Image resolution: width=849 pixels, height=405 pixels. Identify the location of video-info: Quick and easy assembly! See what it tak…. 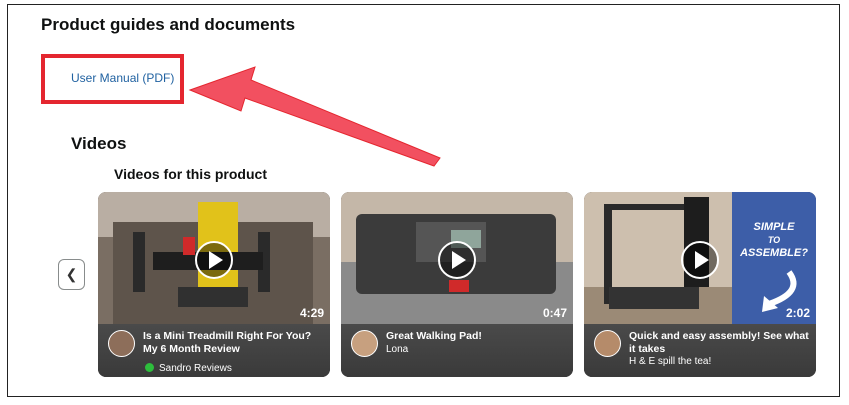
(700, 350).